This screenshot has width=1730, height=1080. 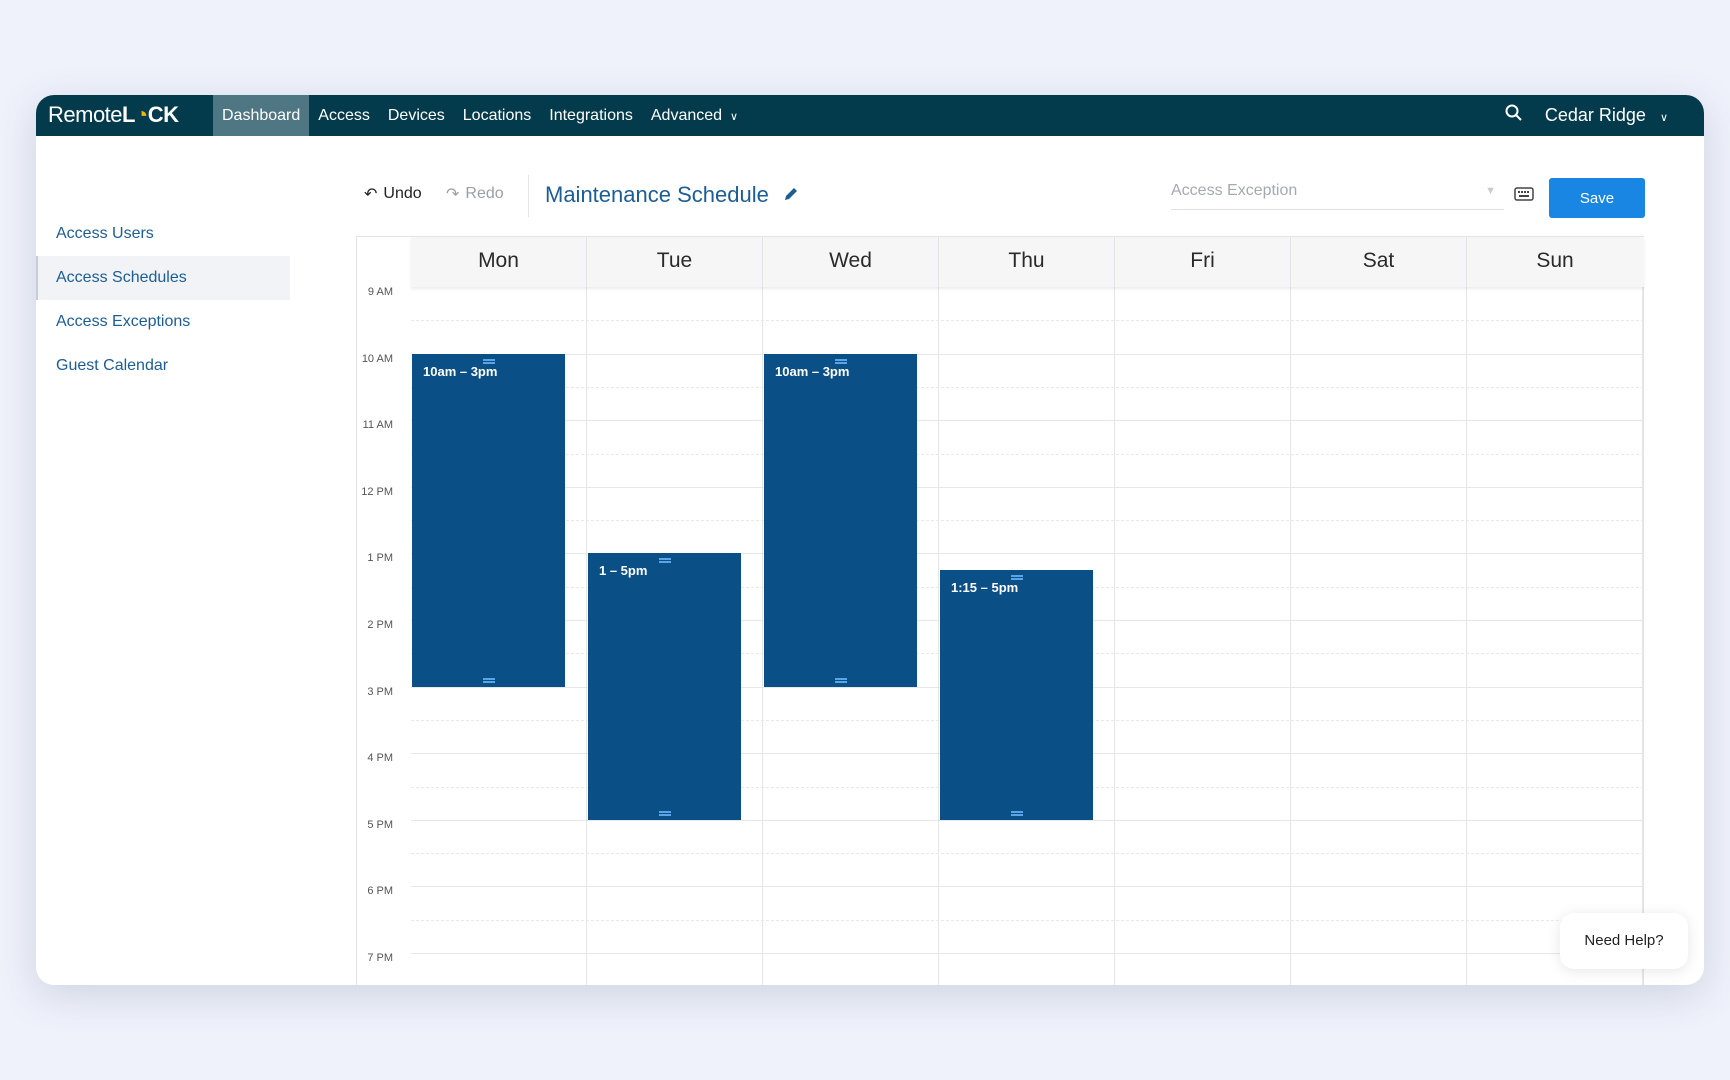 I want to click on day-header-thu: Thu, so click(x=1027, y=262).